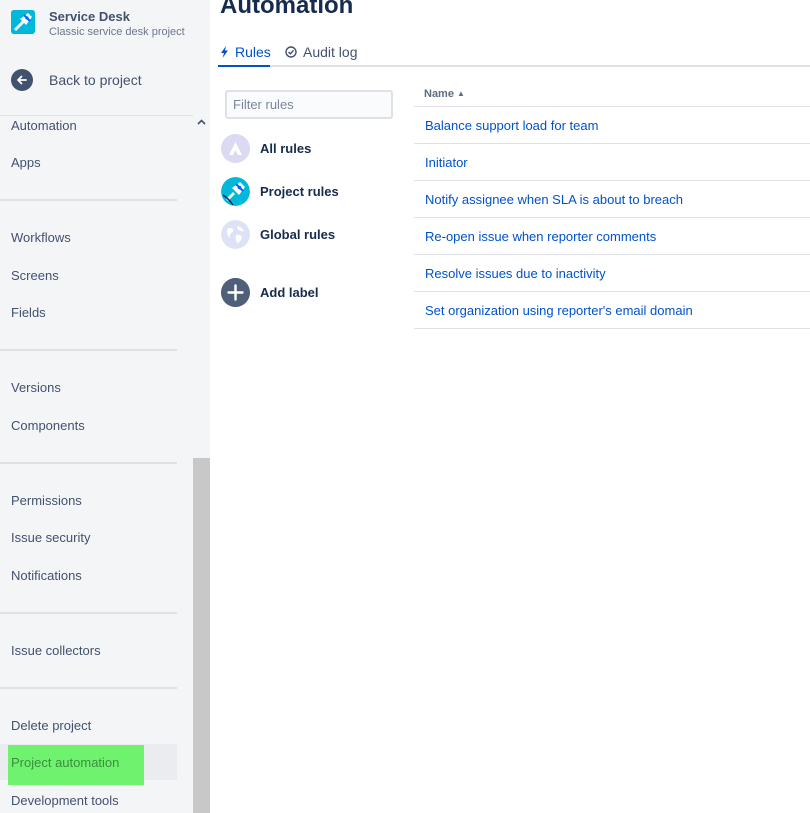  I want to click on sidebar-item-versions: Versions, so click(36, 388).